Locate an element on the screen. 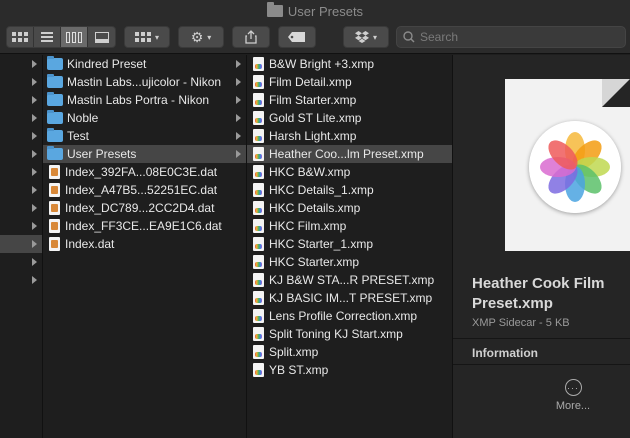  item-label: KJ BASIC IM...T PRESET.xmp is located at coordinates (351, 298).